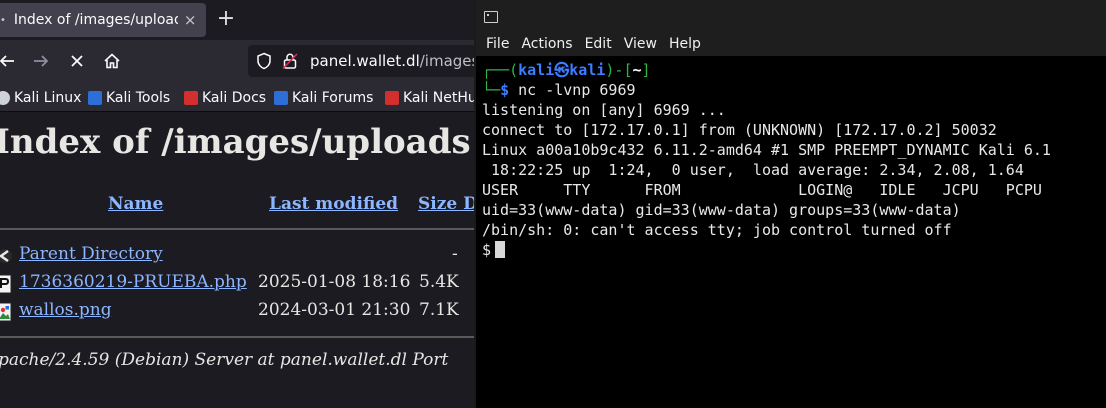 The height and width of the screenshot is (408, 1106). What do you see at coordinates (491, 17) in the screenshot?
I see `terminal-app-icon` at bounding box center [491, 17].